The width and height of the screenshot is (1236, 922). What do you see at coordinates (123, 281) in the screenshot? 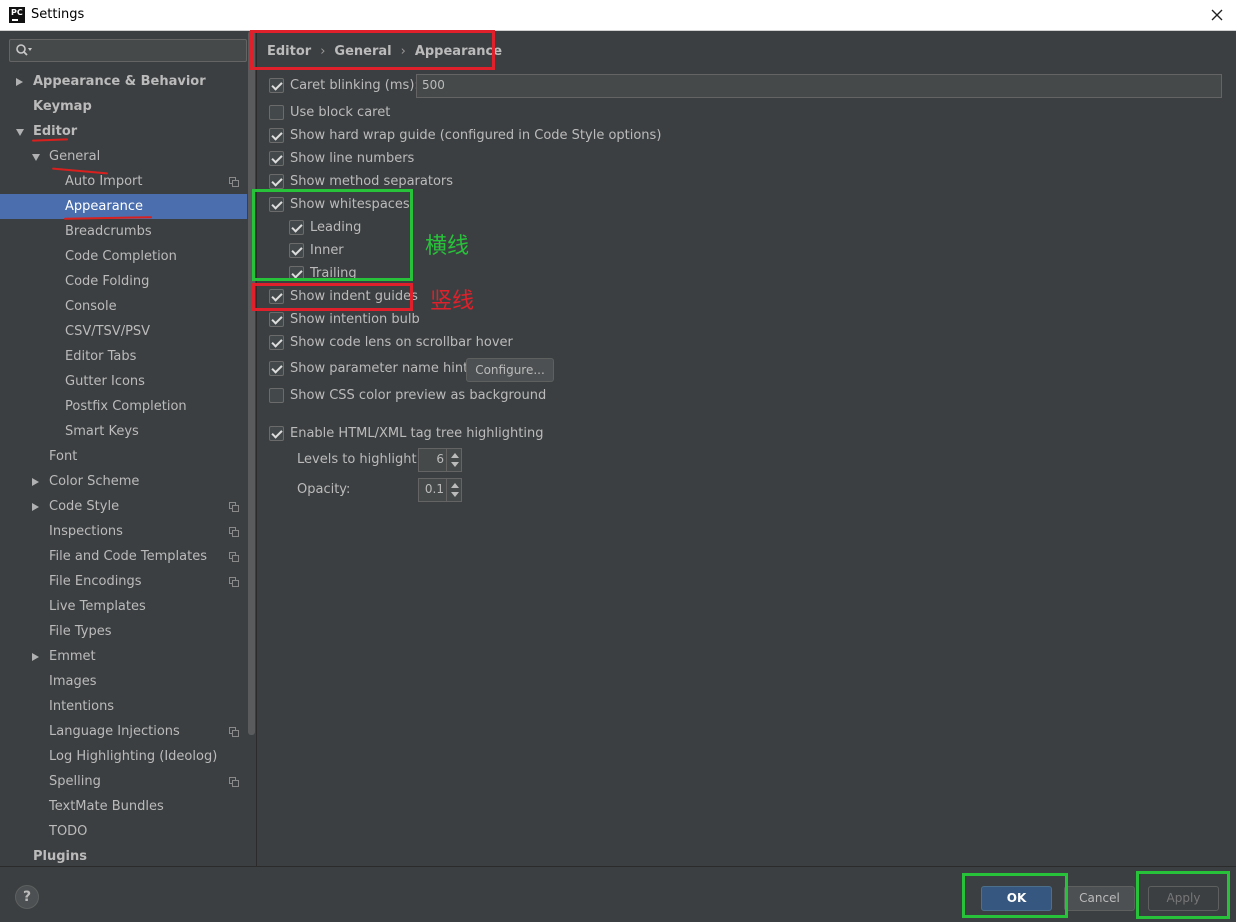
I see `sidebar-item-code-folding: Code Folding` at bounding box center [123, 281].